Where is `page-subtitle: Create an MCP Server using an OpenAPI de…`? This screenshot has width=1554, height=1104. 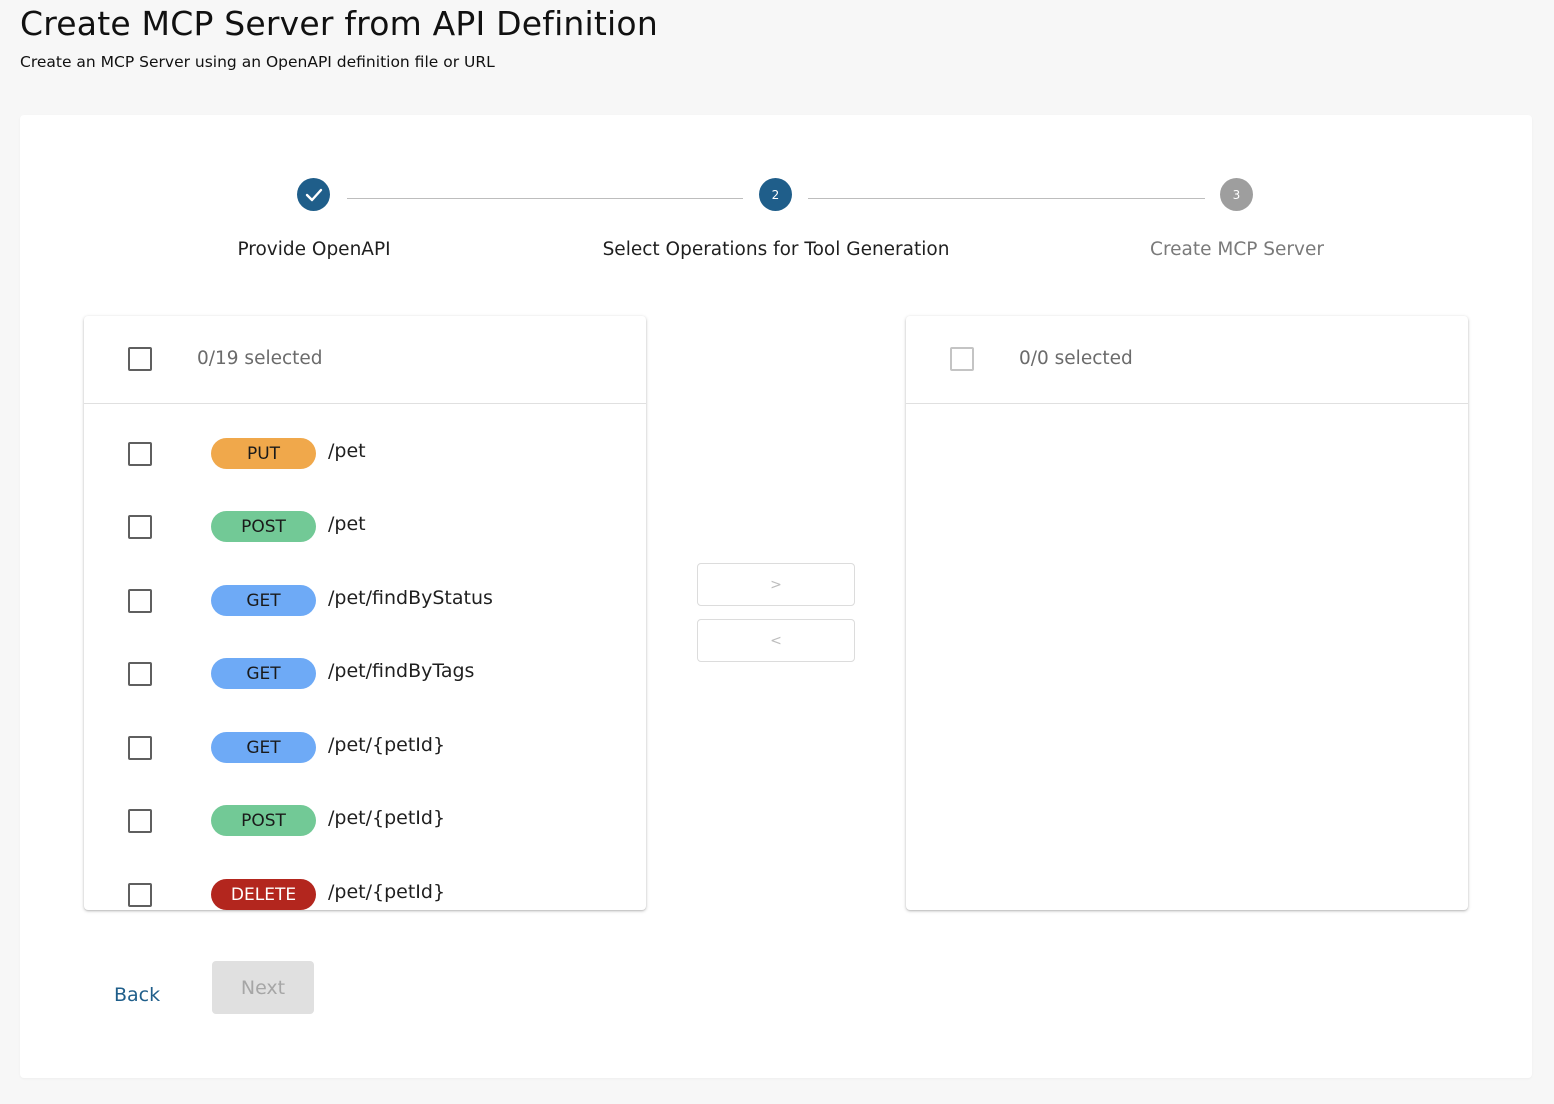 page-subtitle: Create an MCP Server using an OpenAPI de… is located at coordinates (257, 62).